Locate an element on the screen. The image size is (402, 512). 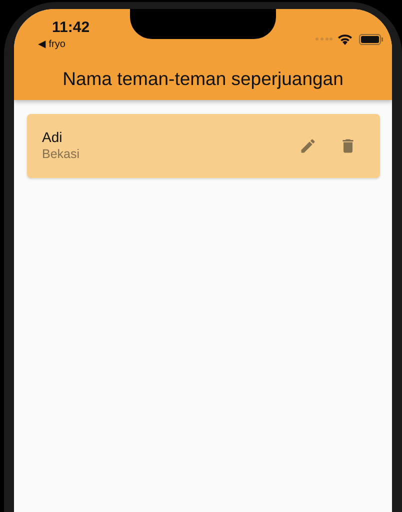
wifi-icon is located at coordinates (345, 39).